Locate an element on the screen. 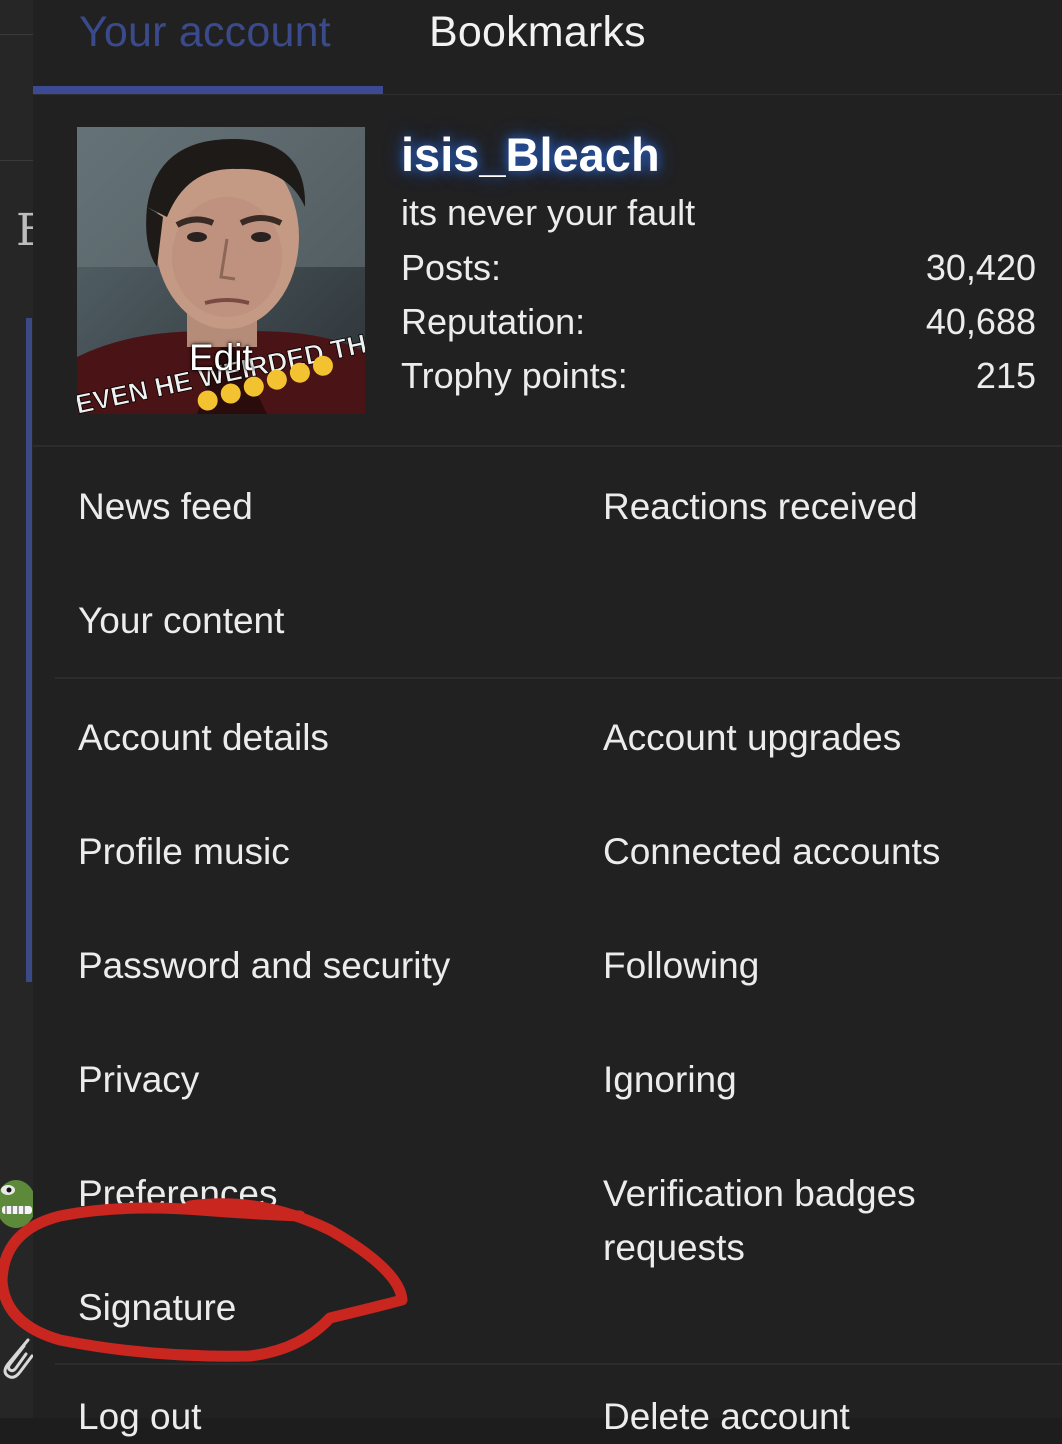 Image resolution: width=1062 pixels, height=1444 pixels. avatar-edit-label: Edit is located at coordinates (221, 358).